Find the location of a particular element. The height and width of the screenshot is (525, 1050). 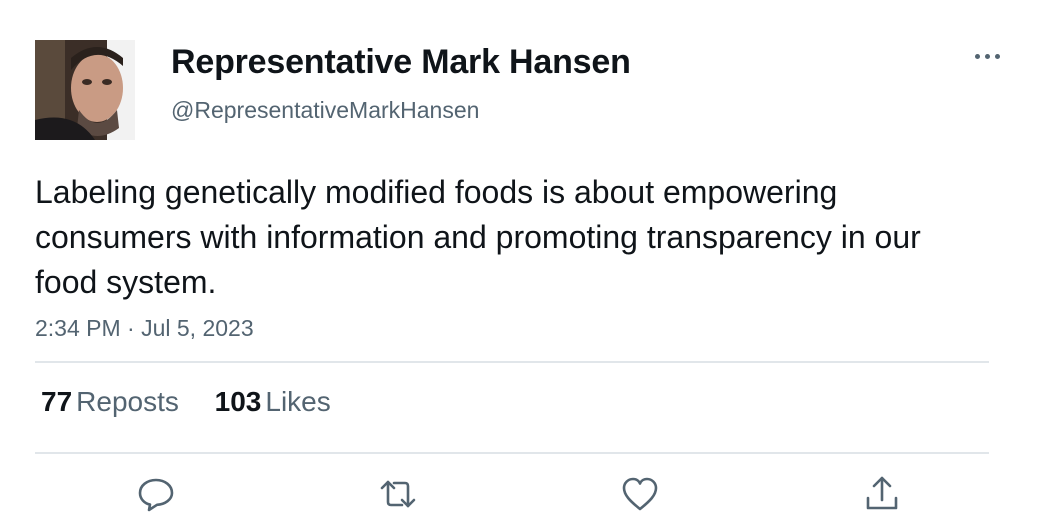

likes-count: 103 is located at coordinates (238, 401).